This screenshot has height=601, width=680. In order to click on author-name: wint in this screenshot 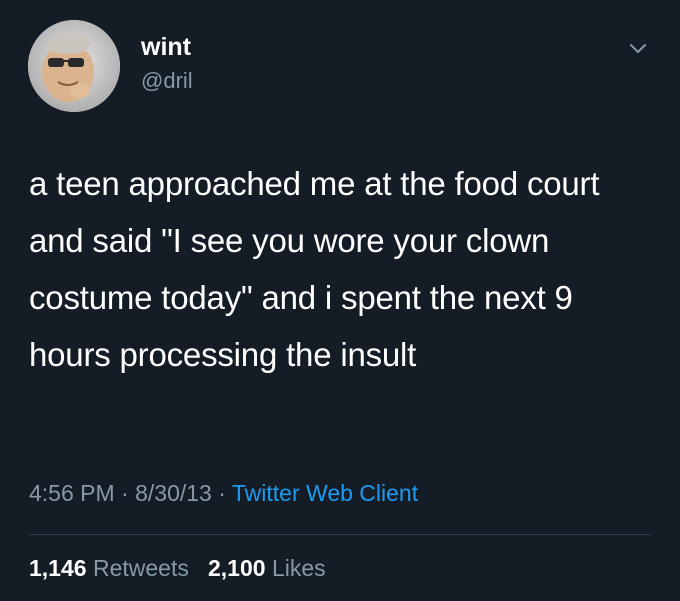, I will do `click(166, 47)`.